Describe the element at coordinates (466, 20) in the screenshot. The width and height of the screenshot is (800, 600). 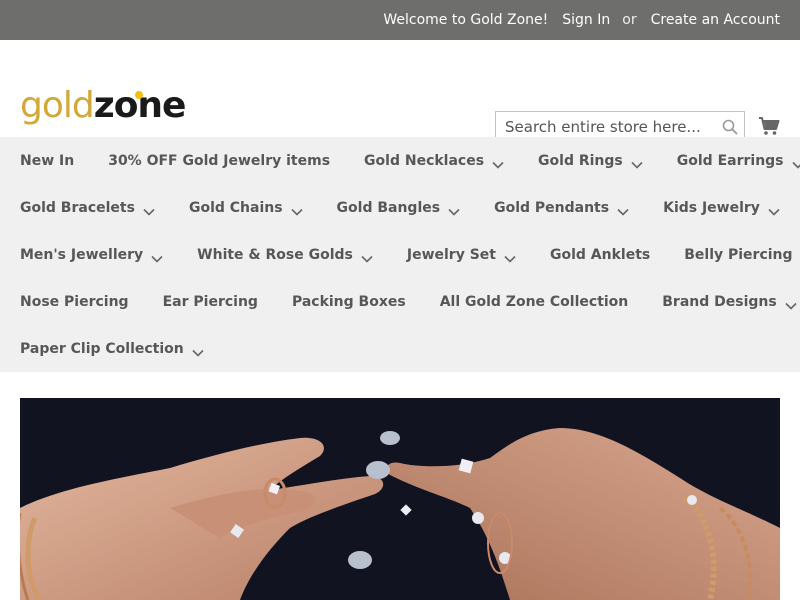
I see `welcome-message: Welcome to Gold Zone!` at that location.